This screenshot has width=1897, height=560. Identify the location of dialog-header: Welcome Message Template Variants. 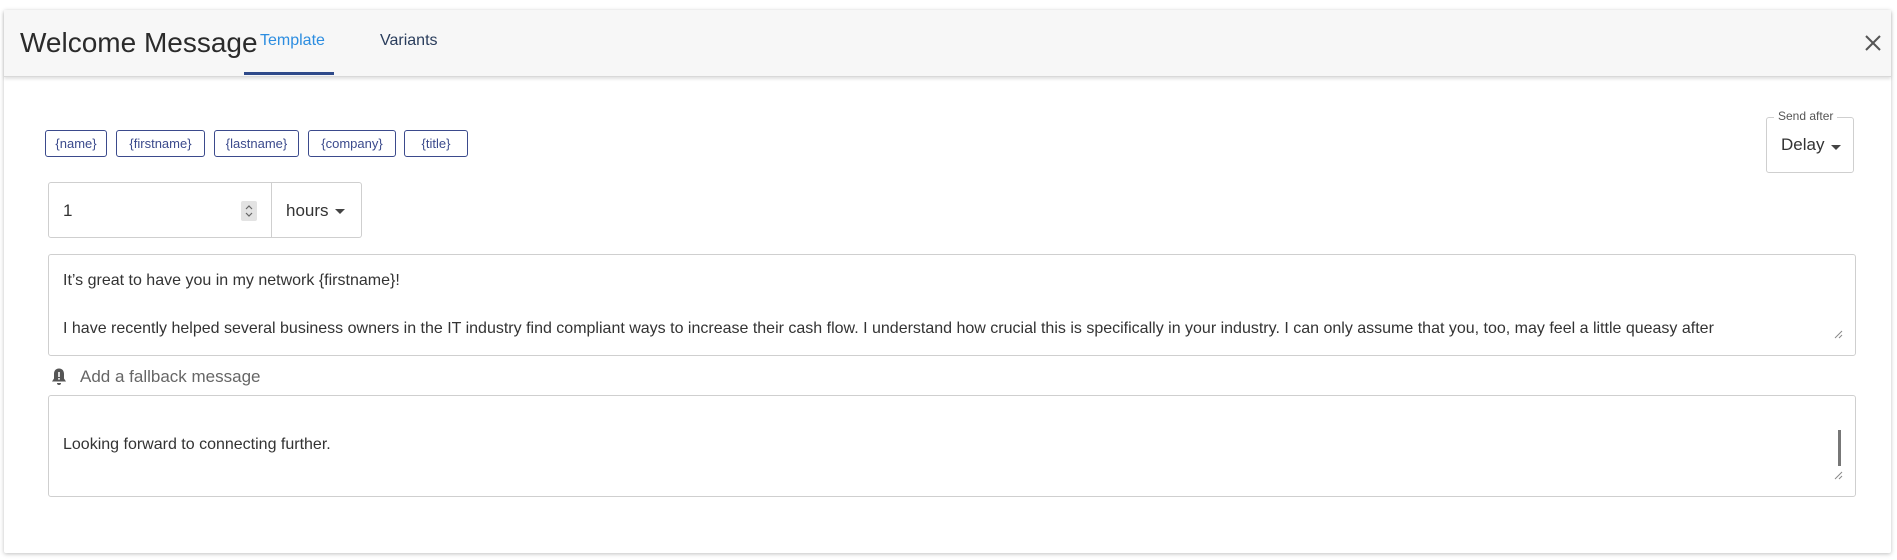
(947, 43).